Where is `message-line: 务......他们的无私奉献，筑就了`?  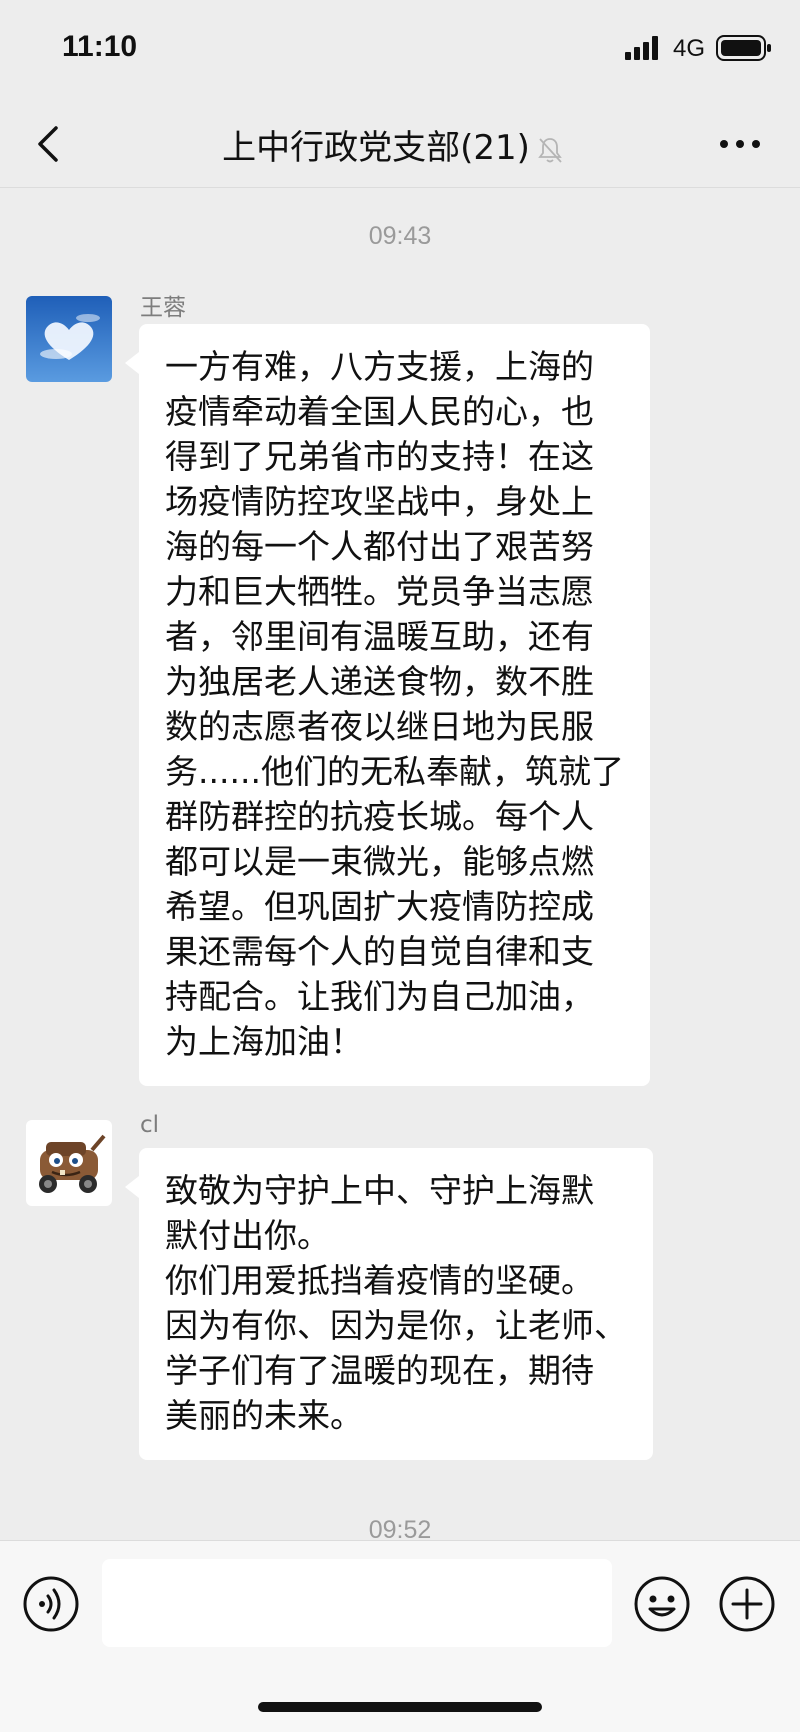 message-line: 务......他们的无私奉献，筑就了 is located at coordinates (394, 771).